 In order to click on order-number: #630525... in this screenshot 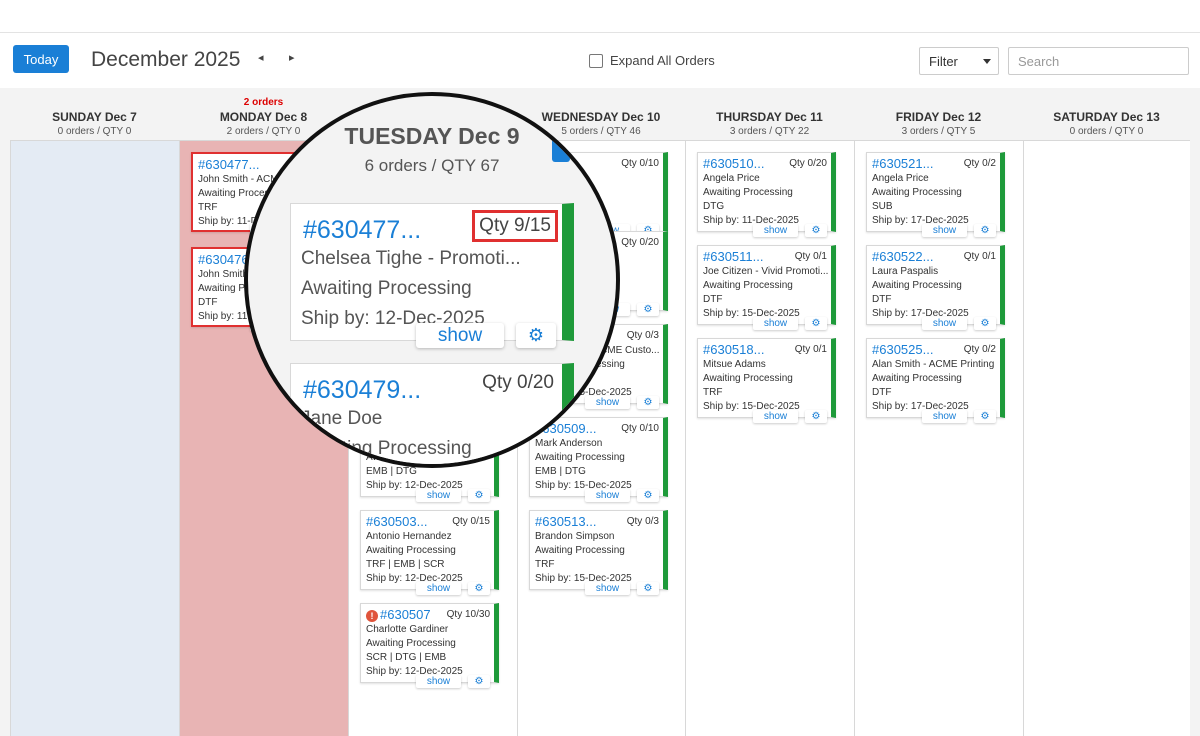, I will do `click(902, 349)`.